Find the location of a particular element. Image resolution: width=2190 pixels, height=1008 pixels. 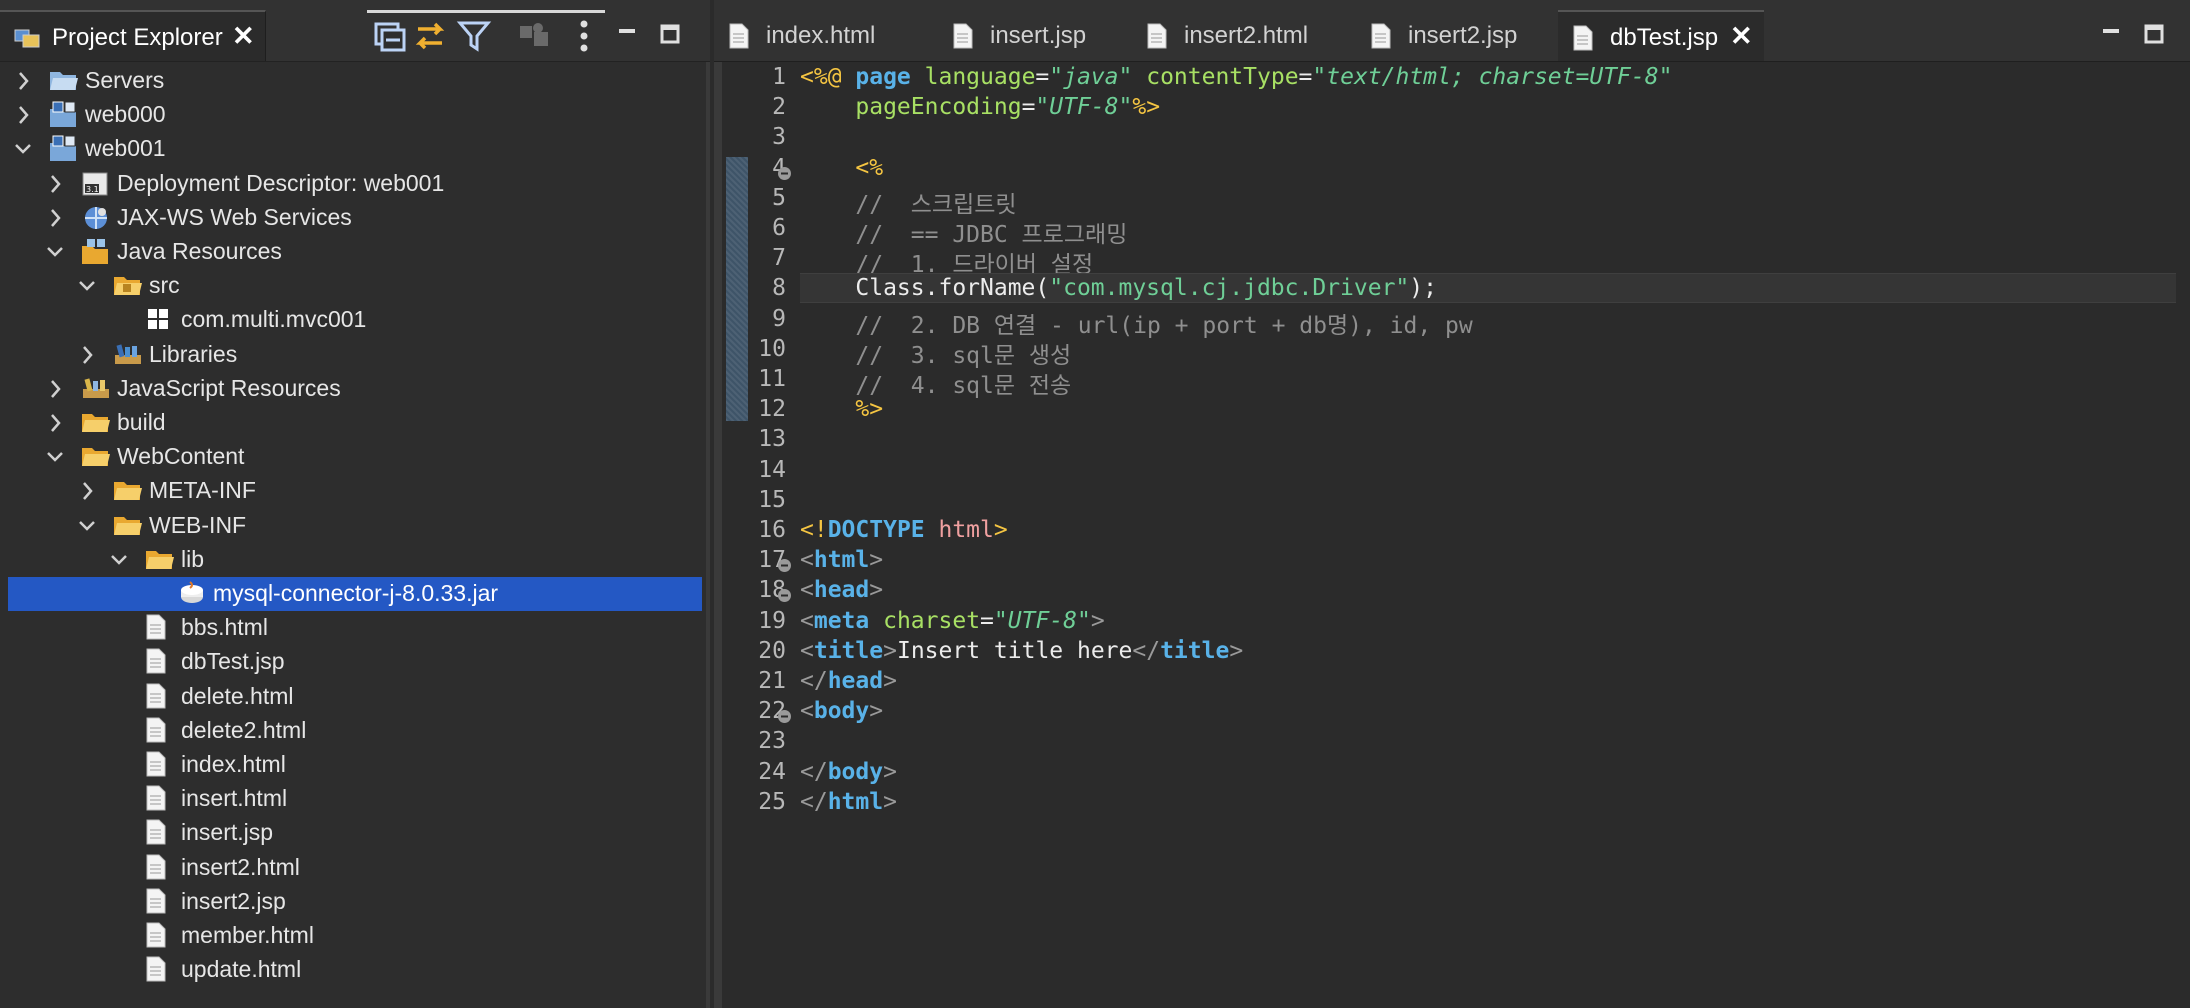

code-line: 12 %> is located at coordinates (1452, 409).